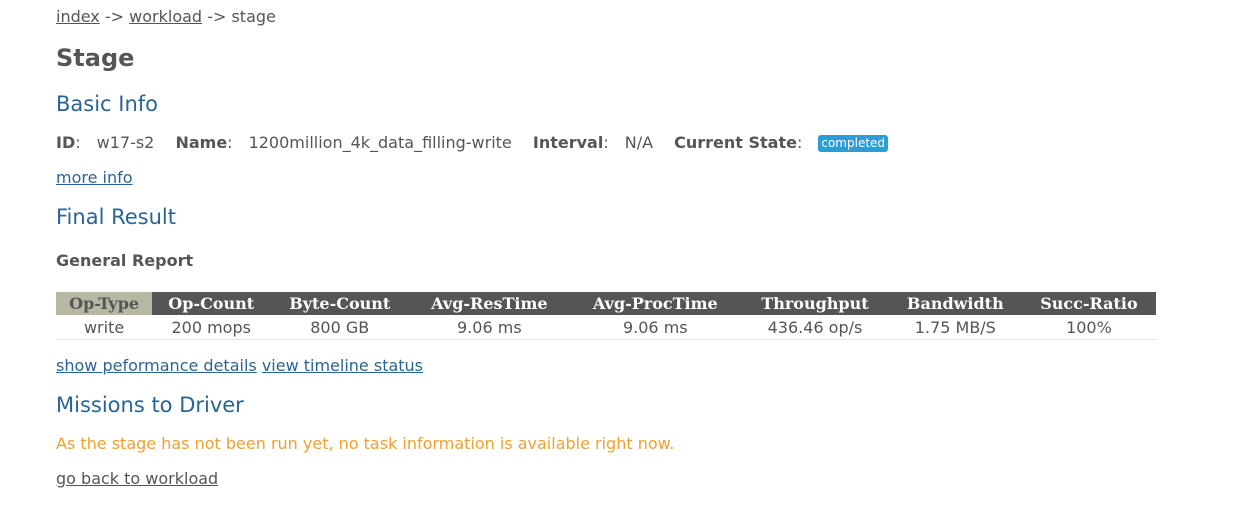 The image size is (1242, 531). What do you see at coordinates (853, 143) in the screenshot?
I see `status-badge: completed` at bounding box center [853, 143].